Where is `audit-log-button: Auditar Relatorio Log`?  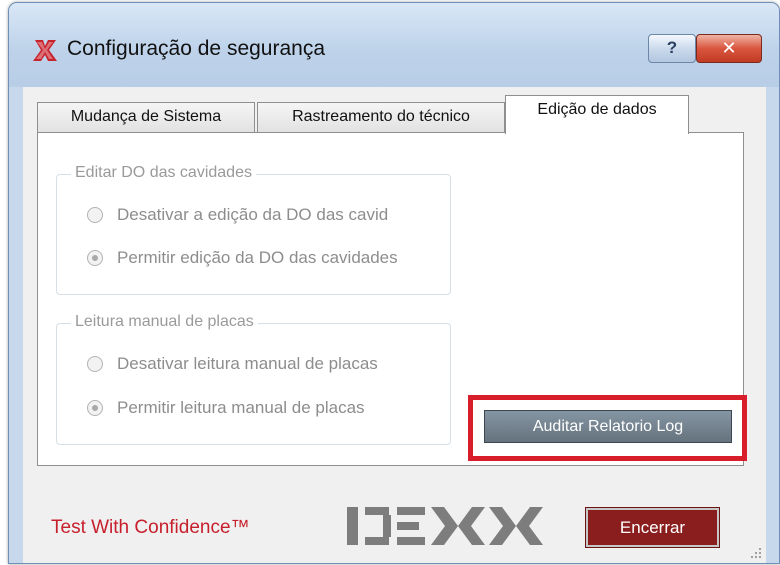 audit-log-button: Auditar Relatorio Log is located at coordinates (608, 426).